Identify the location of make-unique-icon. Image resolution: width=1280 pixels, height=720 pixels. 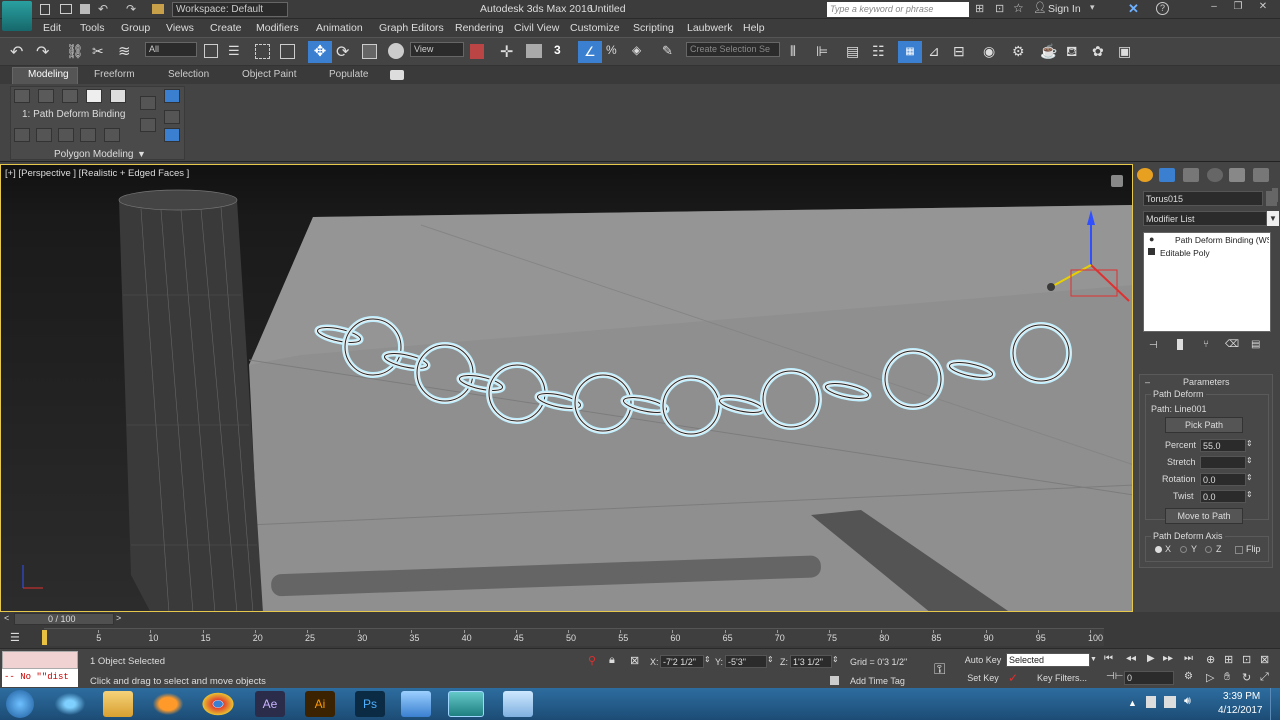
(66, 135).